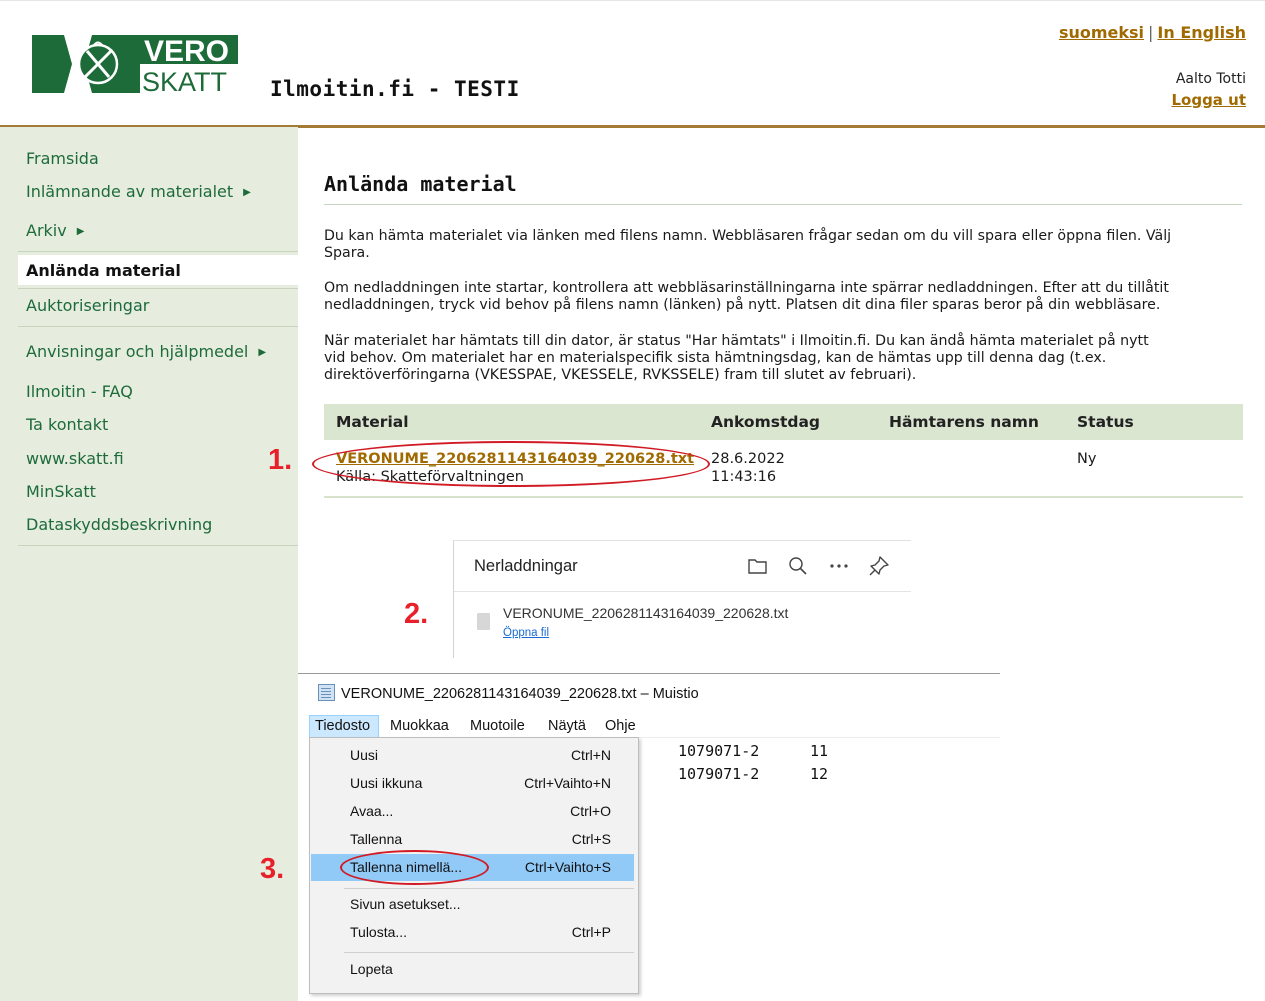 The width and height of the screenshot is (1265, 1001). Describe the element at coordinates (430, 477) in the screenshot. I see `material-source: Källa: Skatteförvaltningen` at that location.